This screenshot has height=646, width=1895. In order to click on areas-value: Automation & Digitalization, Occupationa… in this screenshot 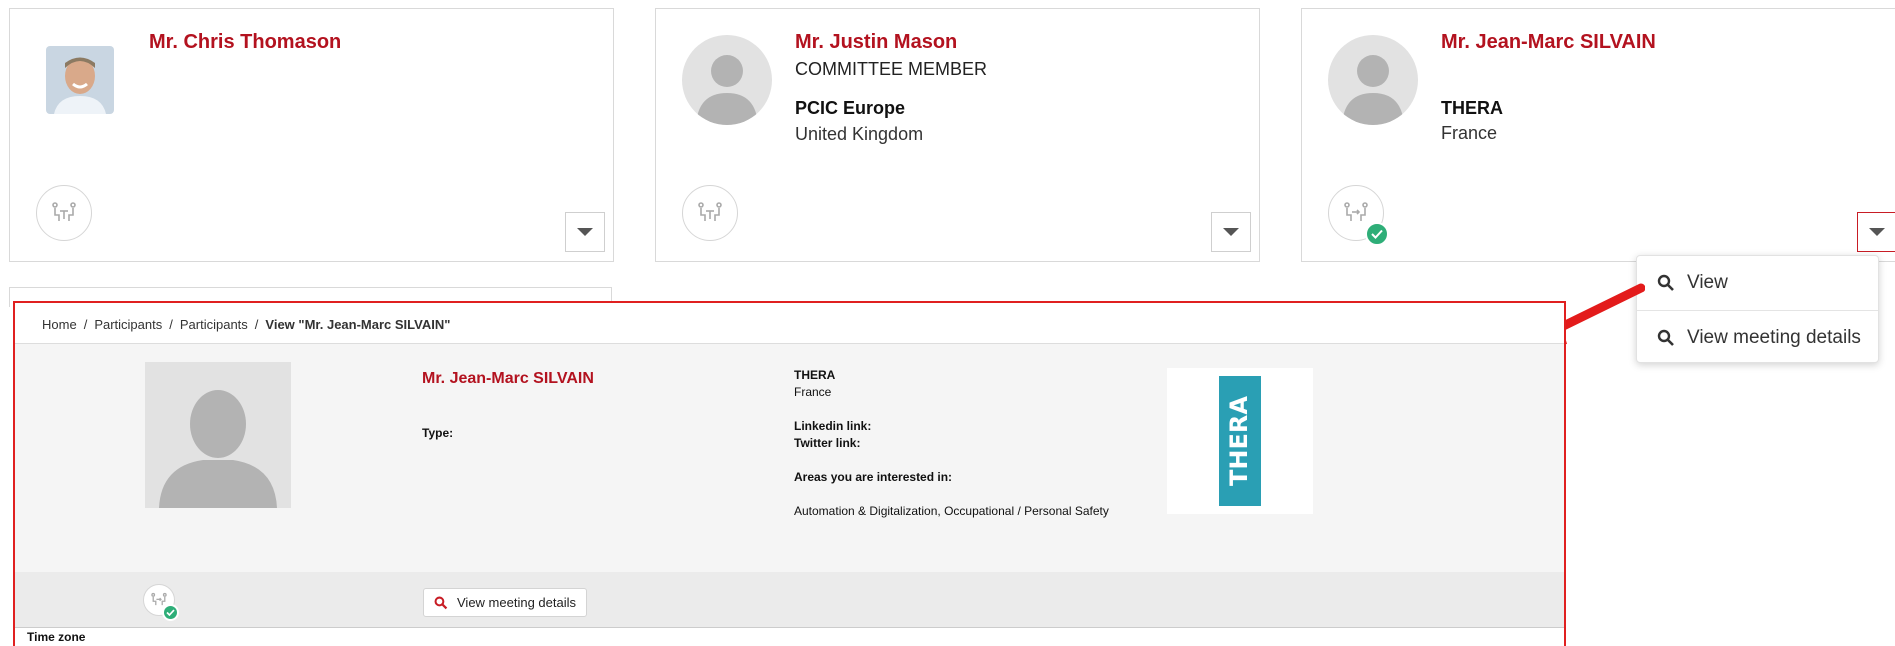, I will do `click(951, 511)`.